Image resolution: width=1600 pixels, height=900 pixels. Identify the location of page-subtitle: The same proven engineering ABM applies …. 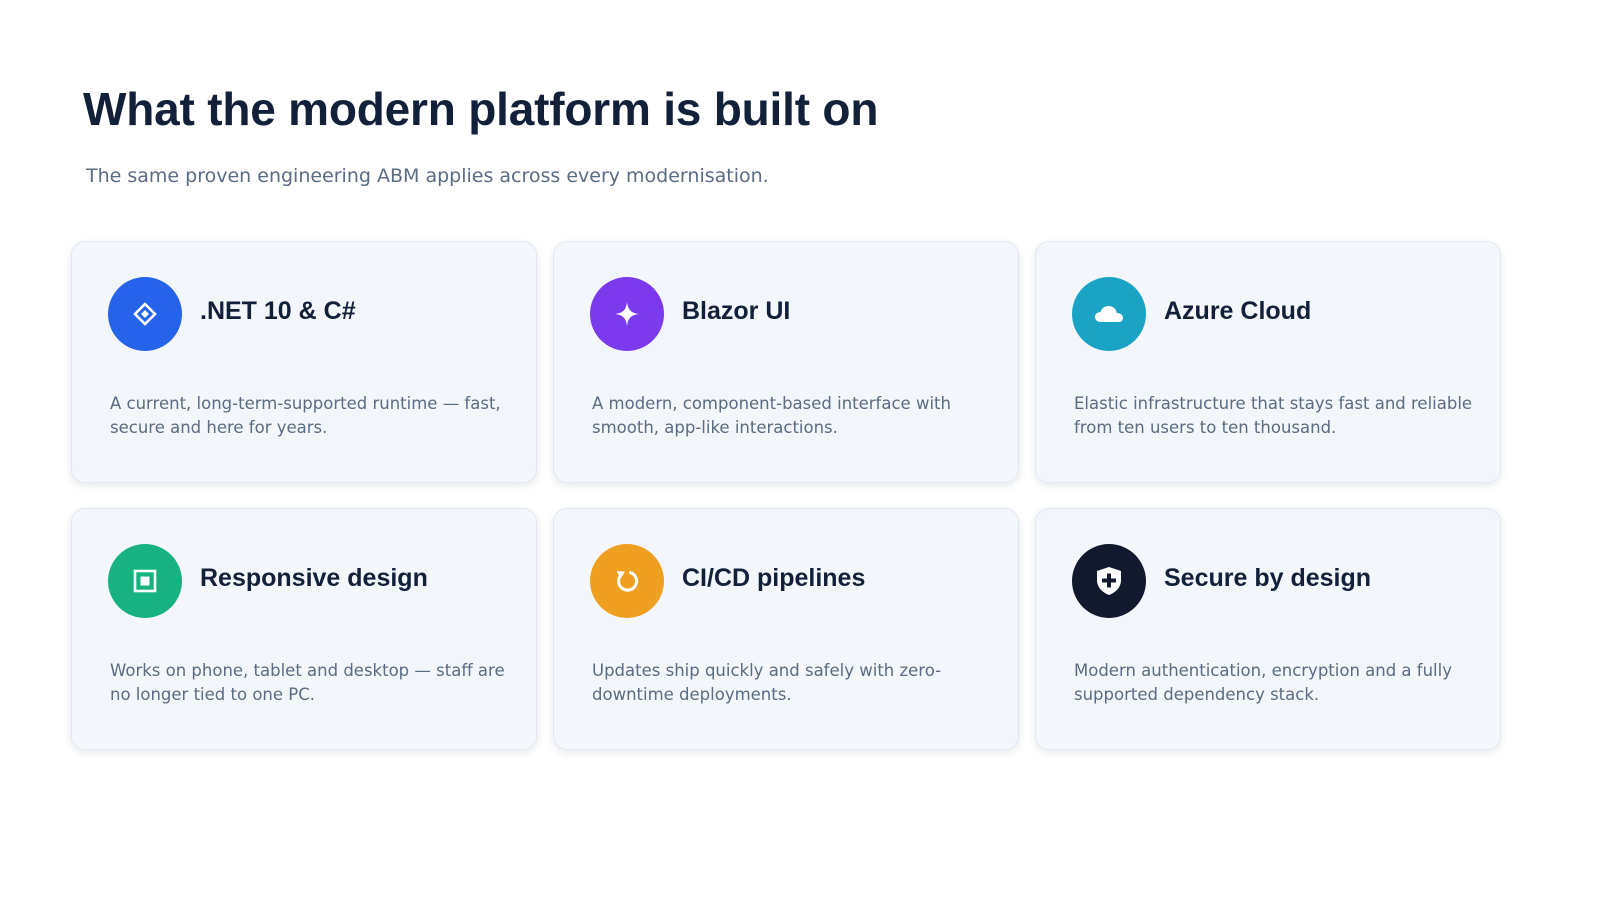
(427, 176).